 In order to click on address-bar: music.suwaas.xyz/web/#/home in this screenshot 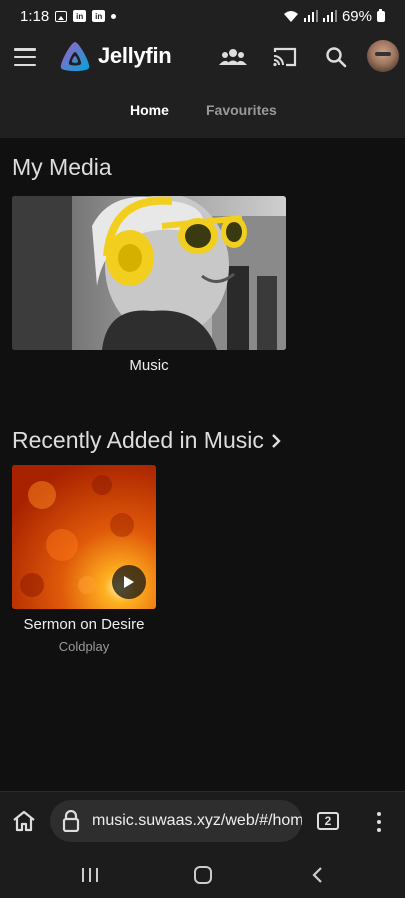, I will do `click(176, 821)`.